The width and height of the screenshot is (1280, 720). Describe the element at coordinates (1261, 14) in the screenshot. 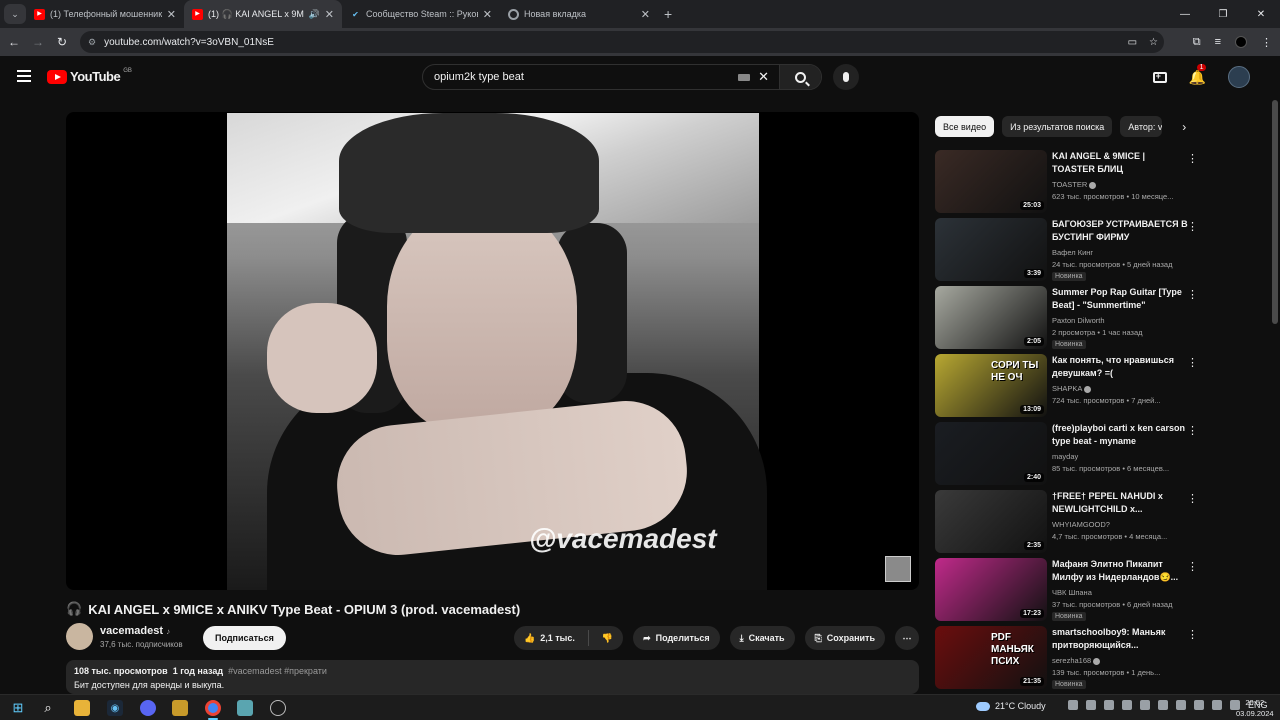

I see `close-window-icon: ✕` at that location.